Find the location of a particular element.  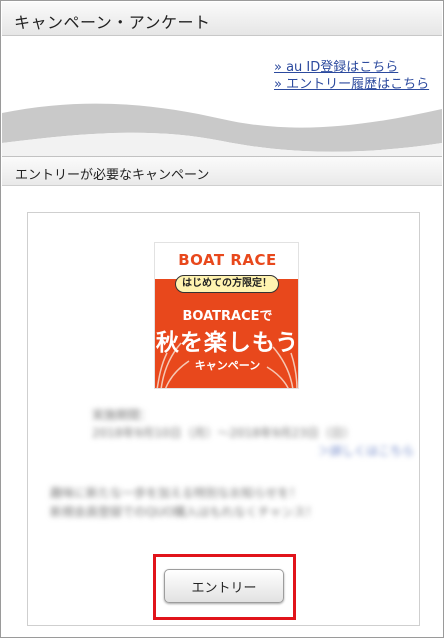

entry-highlight-box: エントリー is located at coordinates (224, 587).